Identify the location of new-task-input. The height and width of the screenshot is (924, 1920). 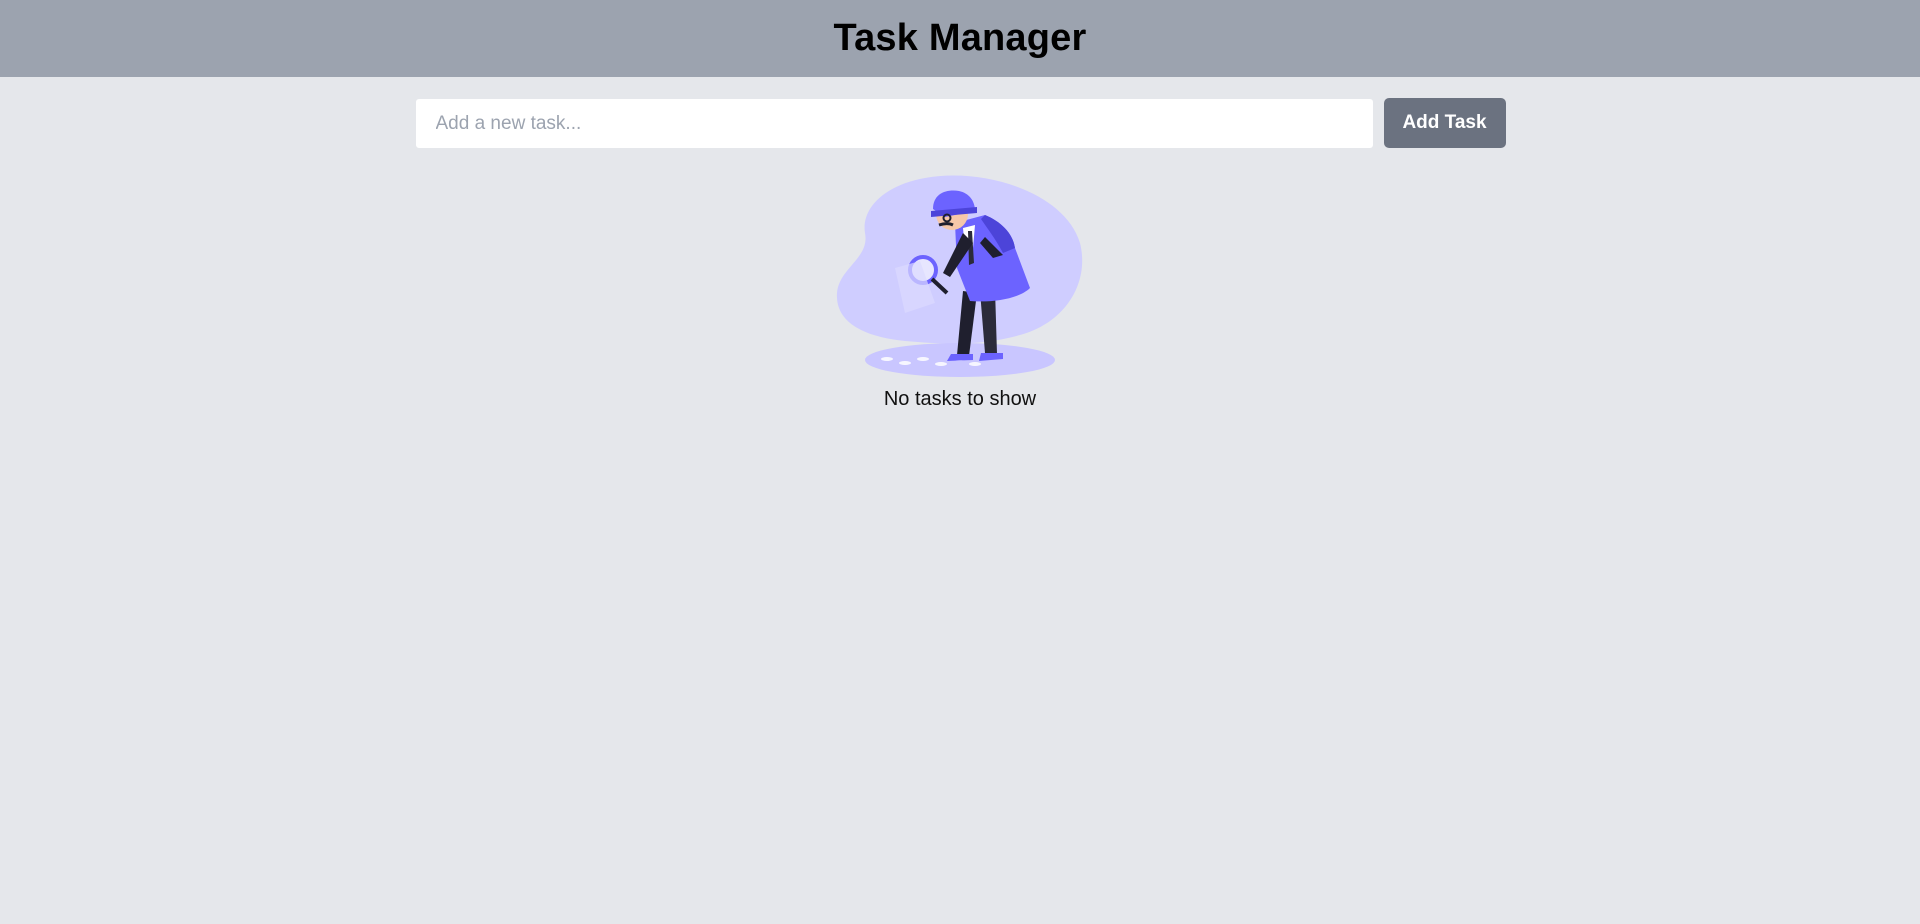
(894, 123).